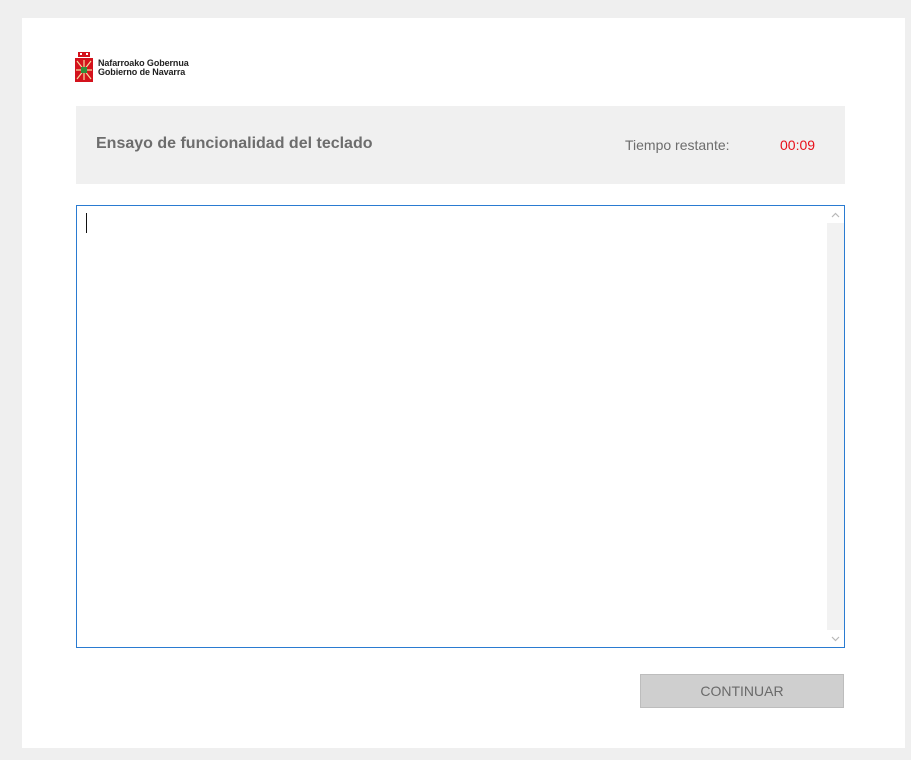  Describe the element at coordinates (234, 143) in the screenshot. I see `page-title: Ensayo de funcionalidad del teclado` at that location.